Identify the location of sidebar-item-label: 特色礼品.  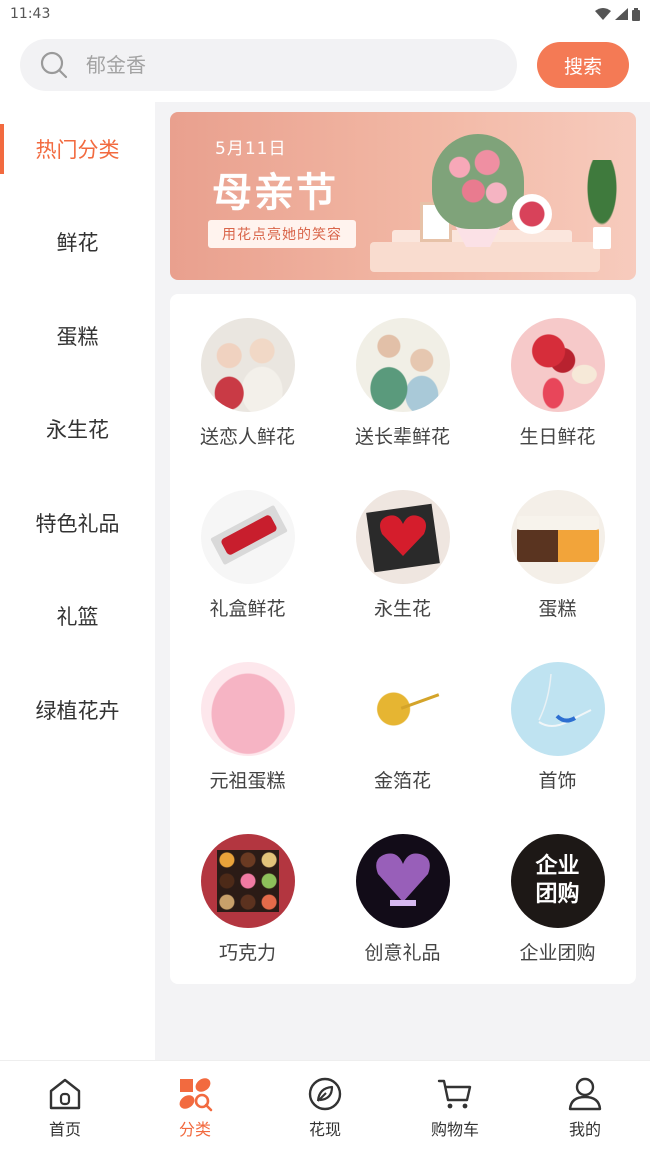
(77, 523).